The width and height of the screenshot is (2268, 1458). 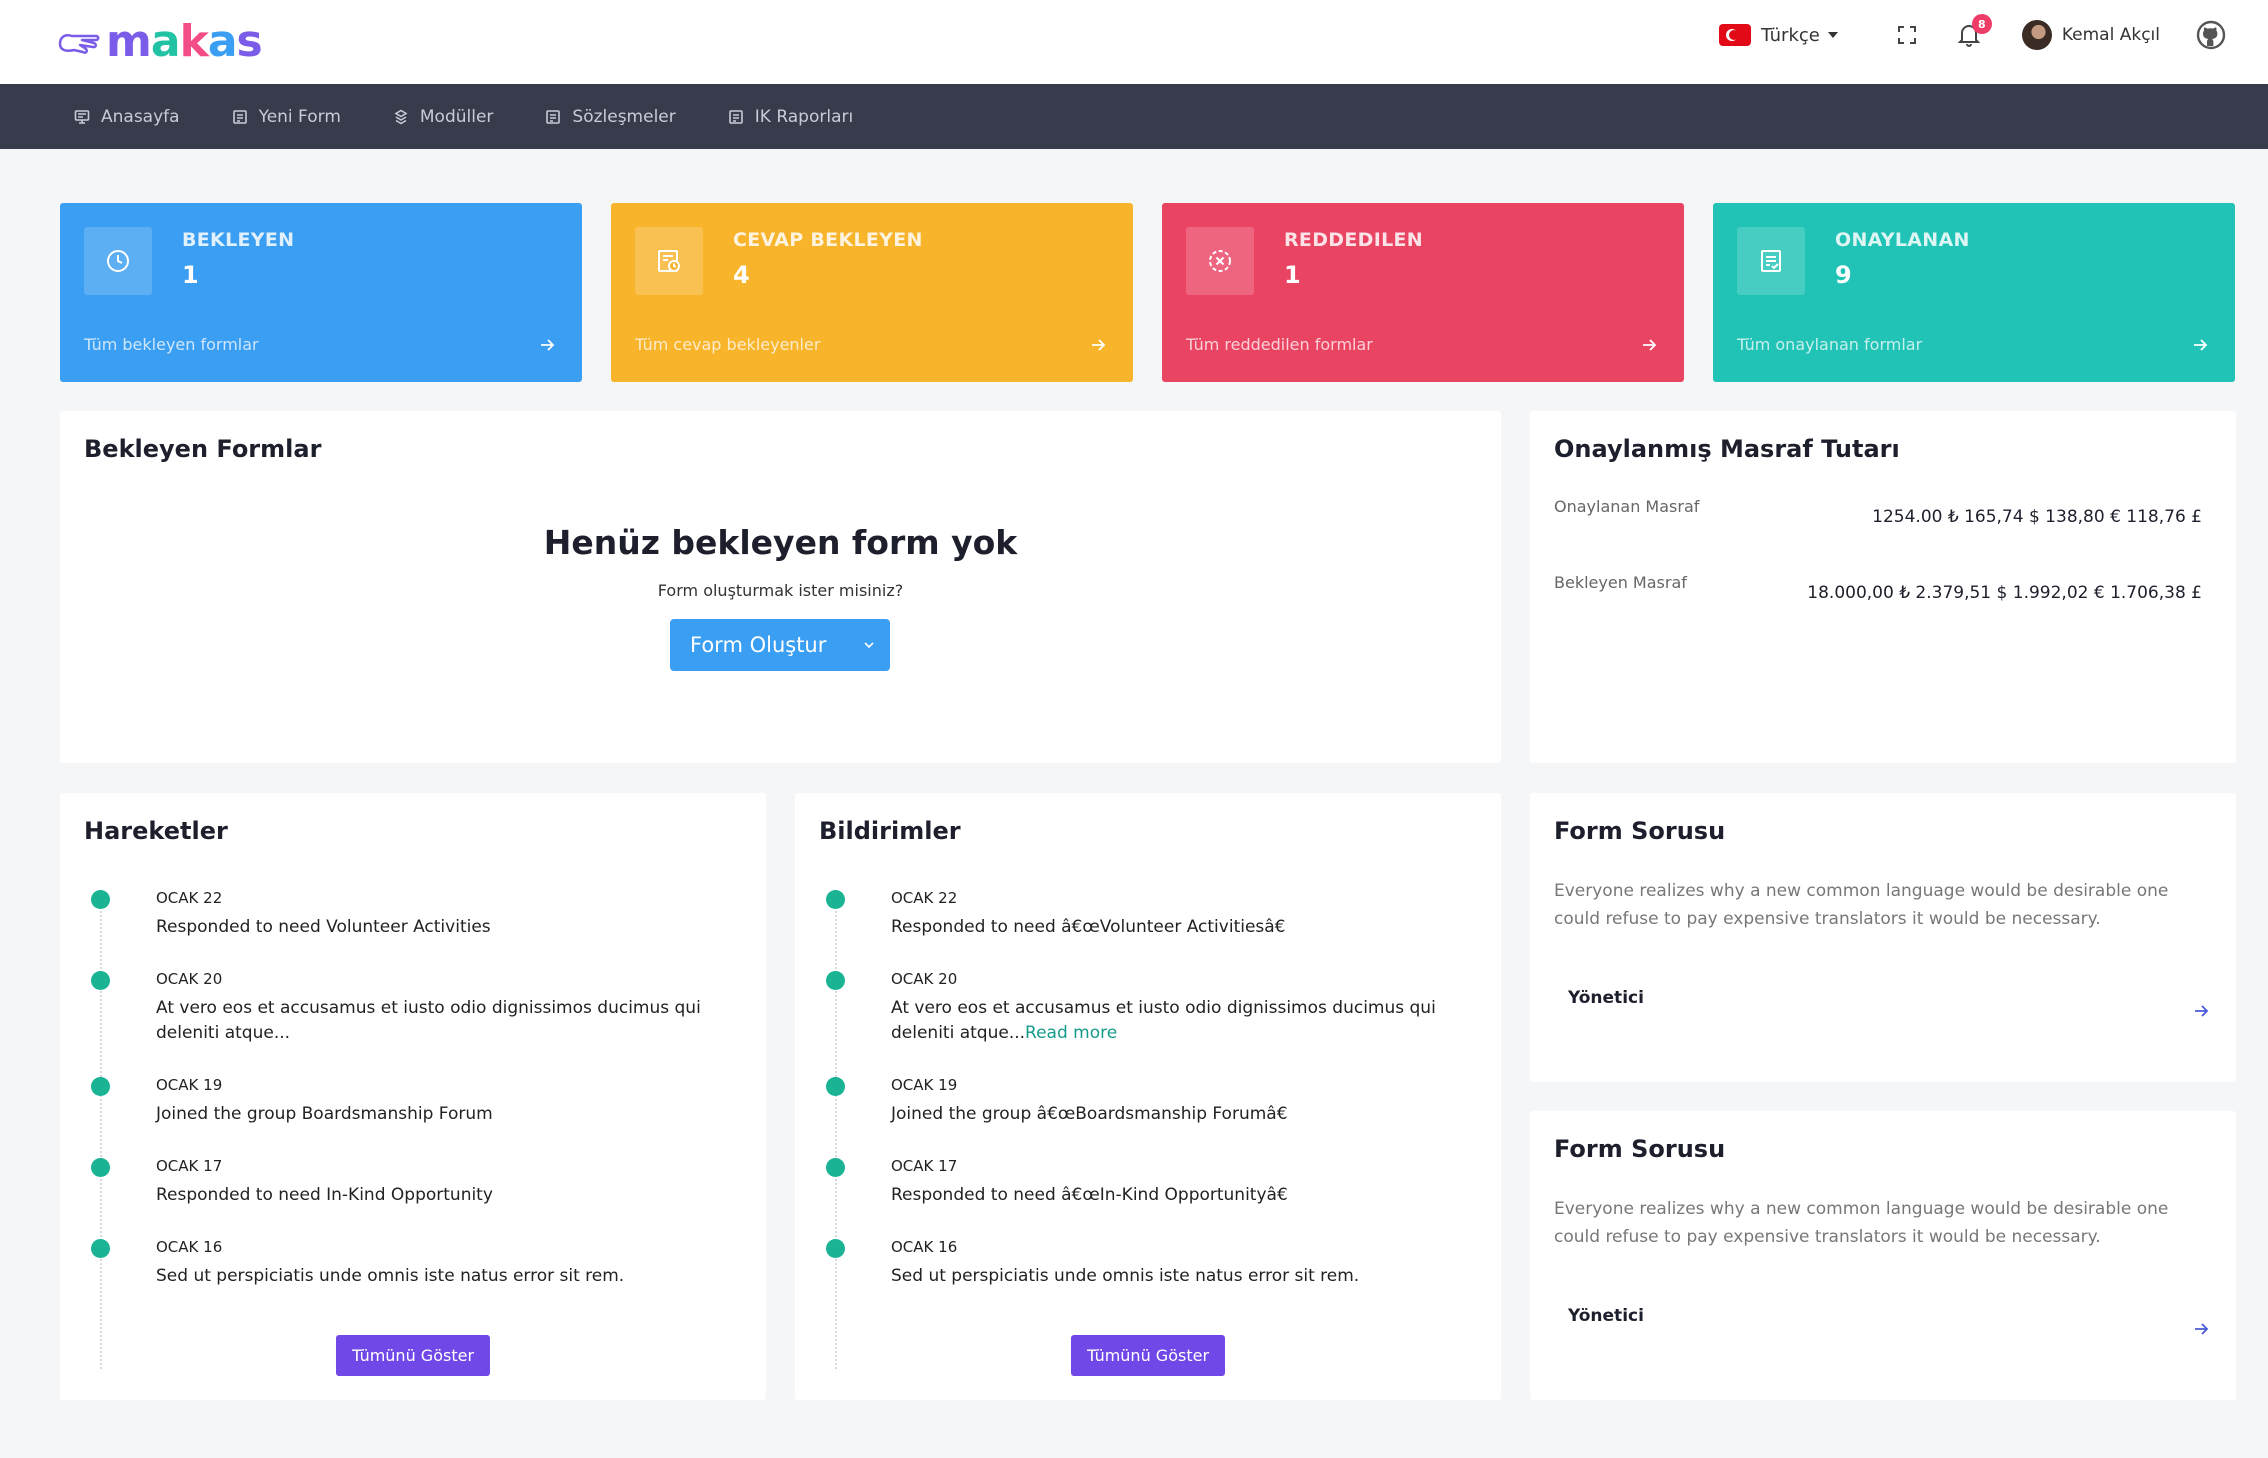 I want to click on scissors-hand-icon, so click(x=79, y=43).